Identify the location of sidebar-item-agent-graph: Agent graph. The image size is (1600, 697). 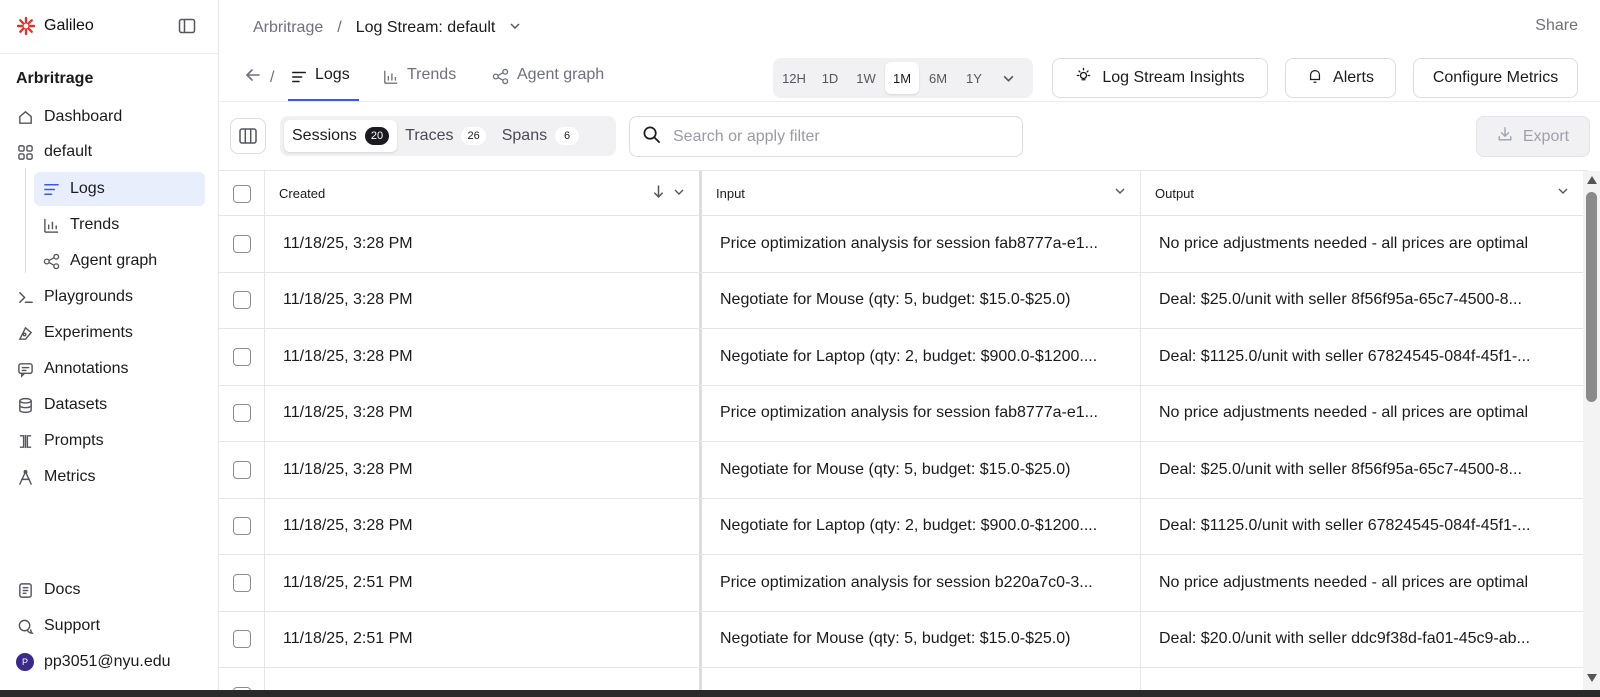
(123, 261).